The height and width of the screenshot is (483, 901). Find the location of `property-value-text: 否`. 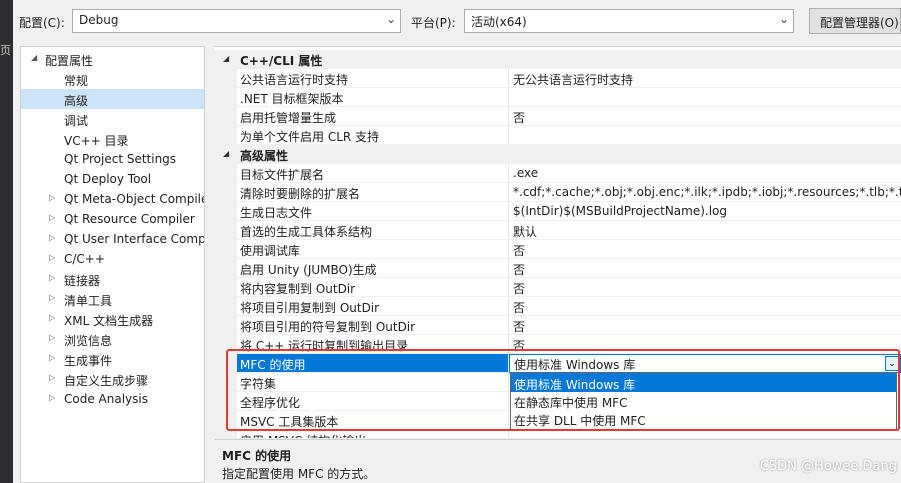

property-value-text: 否 is located at coordinates (519, 118).